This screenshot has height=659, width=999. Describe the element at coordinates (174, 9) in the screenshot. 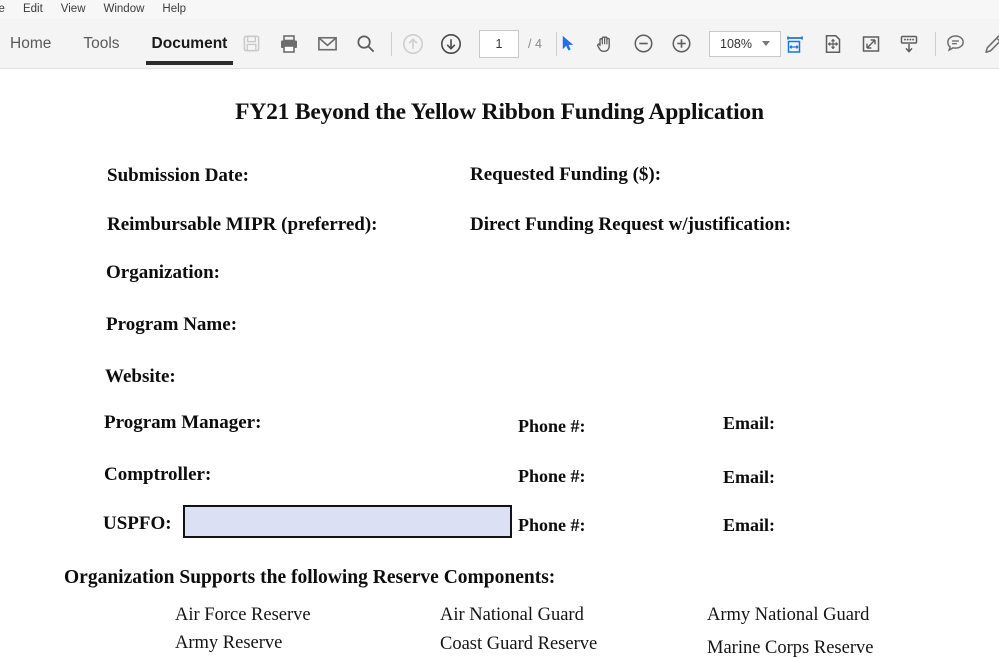

I see `menu-help: Help` at that location.